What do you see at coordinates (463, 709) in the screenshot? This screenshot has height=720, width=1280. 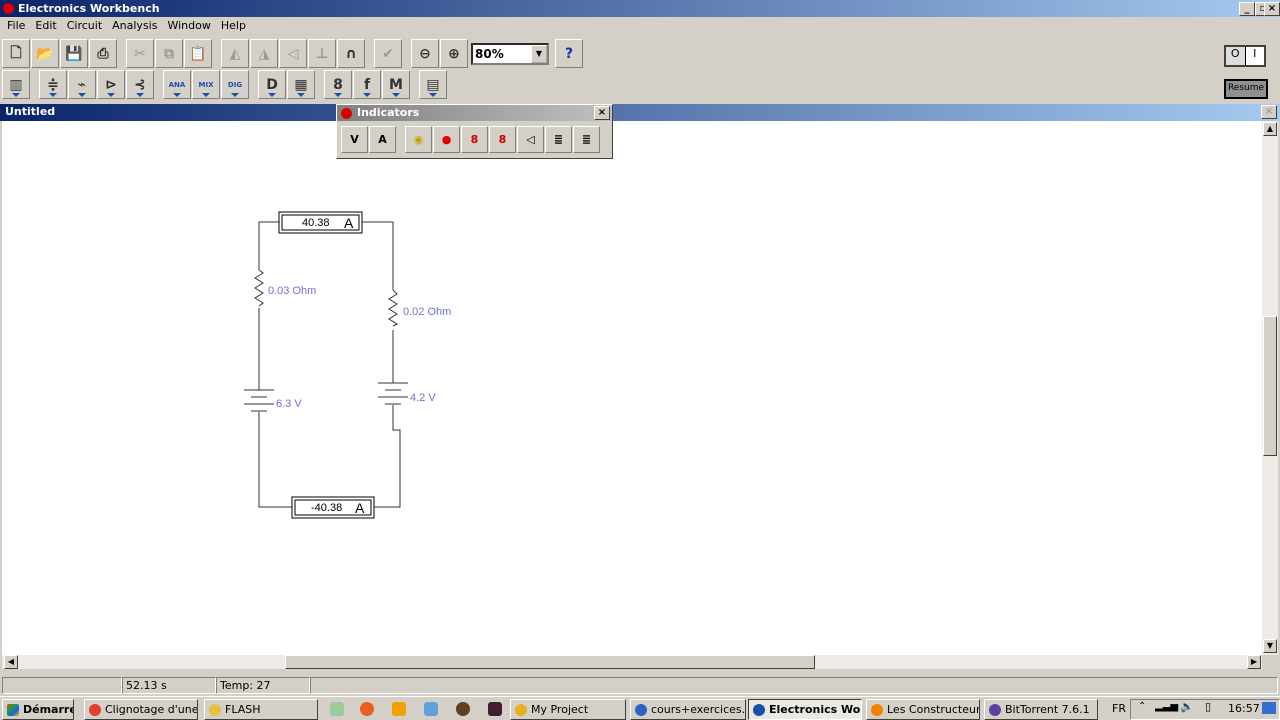 I see `wow-icon` at bounding box center [463, 709].